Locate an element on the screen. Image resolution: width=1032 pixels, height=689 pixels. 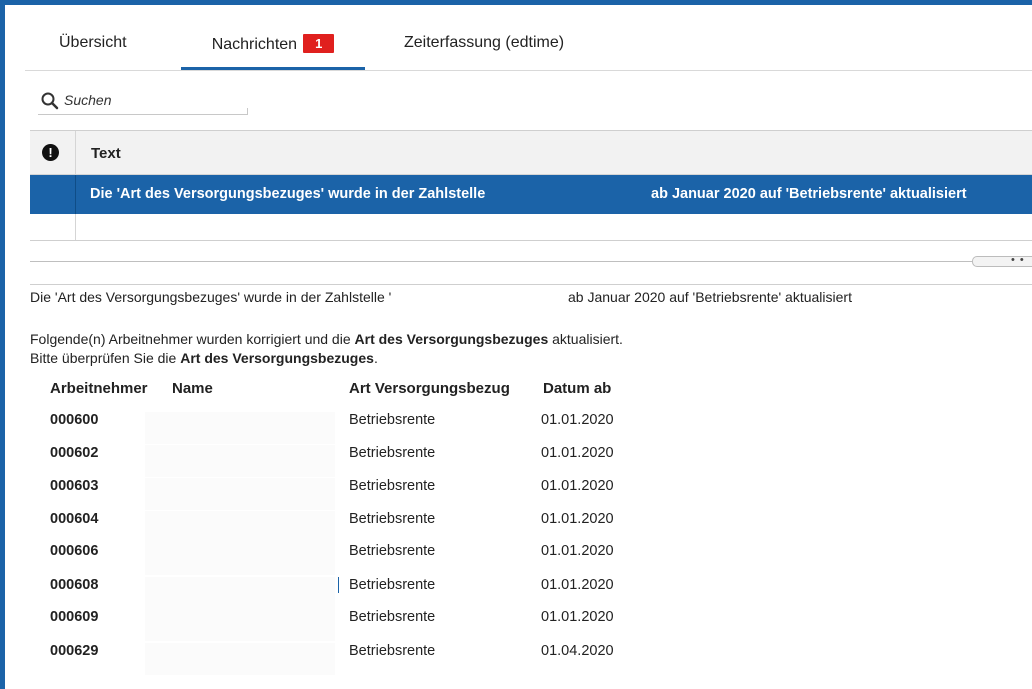
employee-number: 000603 is located at coordinates (74, 486).